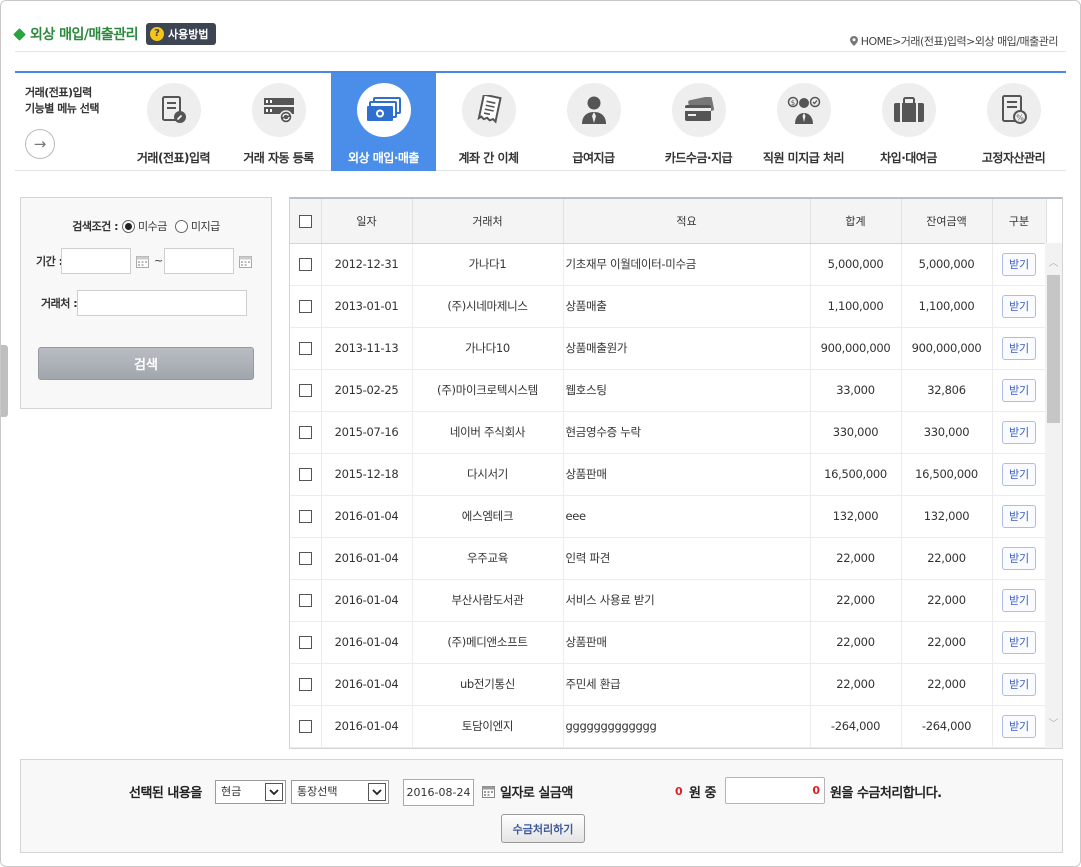 The width and height of the screenshot is (1081, 867). What do you see at coordinates (1019, 221) in the screenshot?
I see `column-header-type: 구분` at bounding box center [1019, 221].